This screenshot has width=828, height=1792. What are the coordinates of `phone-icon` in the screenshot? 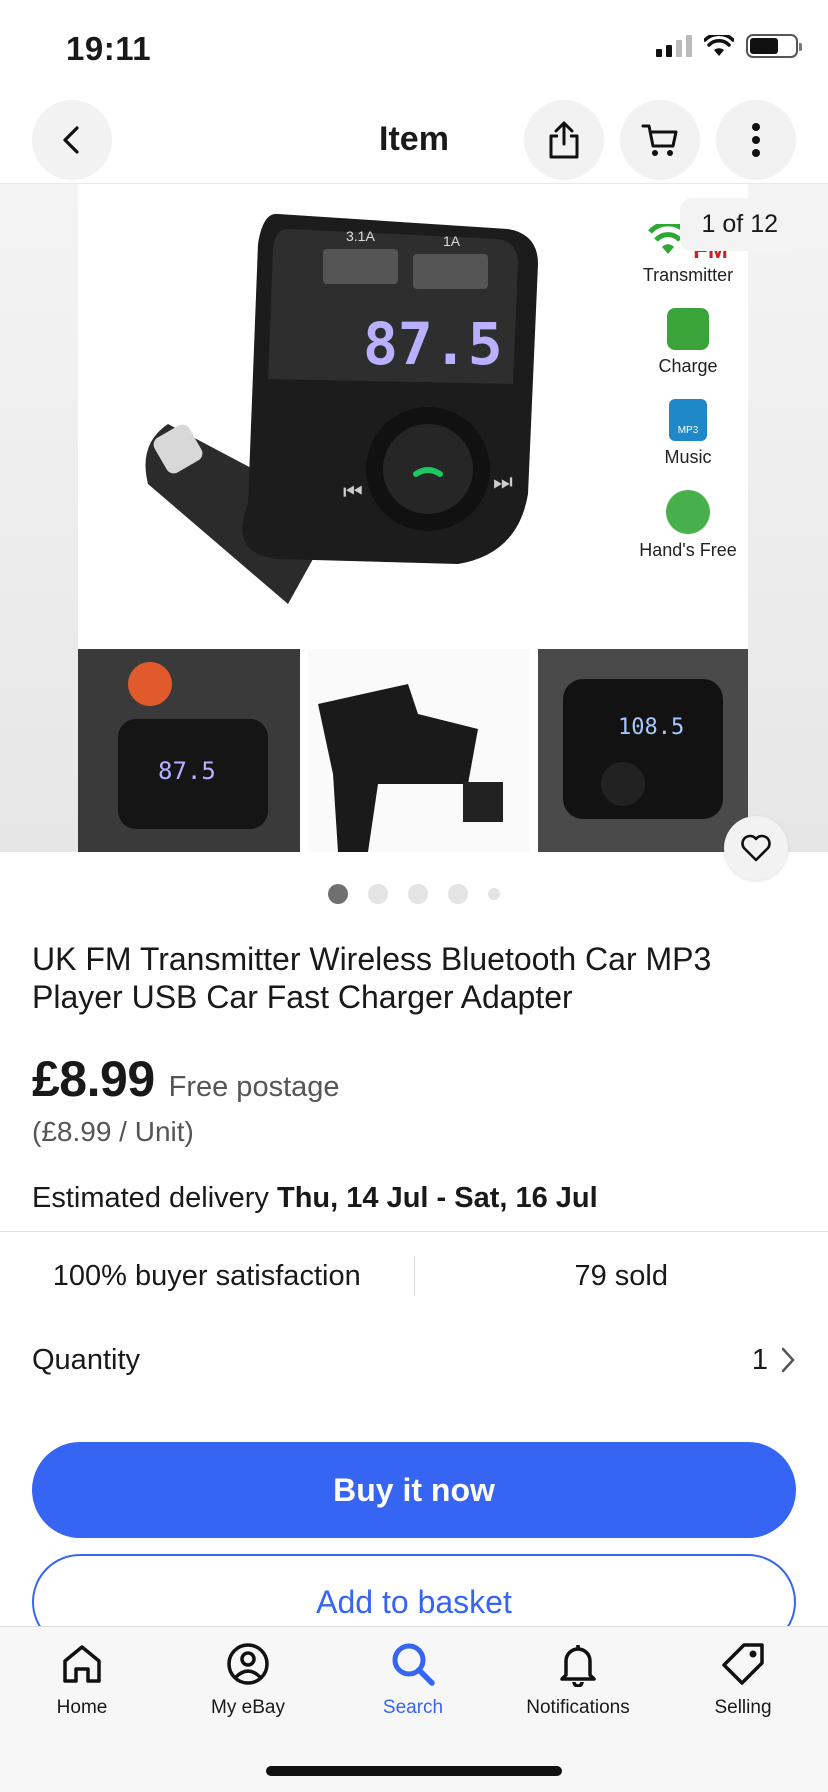 It's located at (688, 512).